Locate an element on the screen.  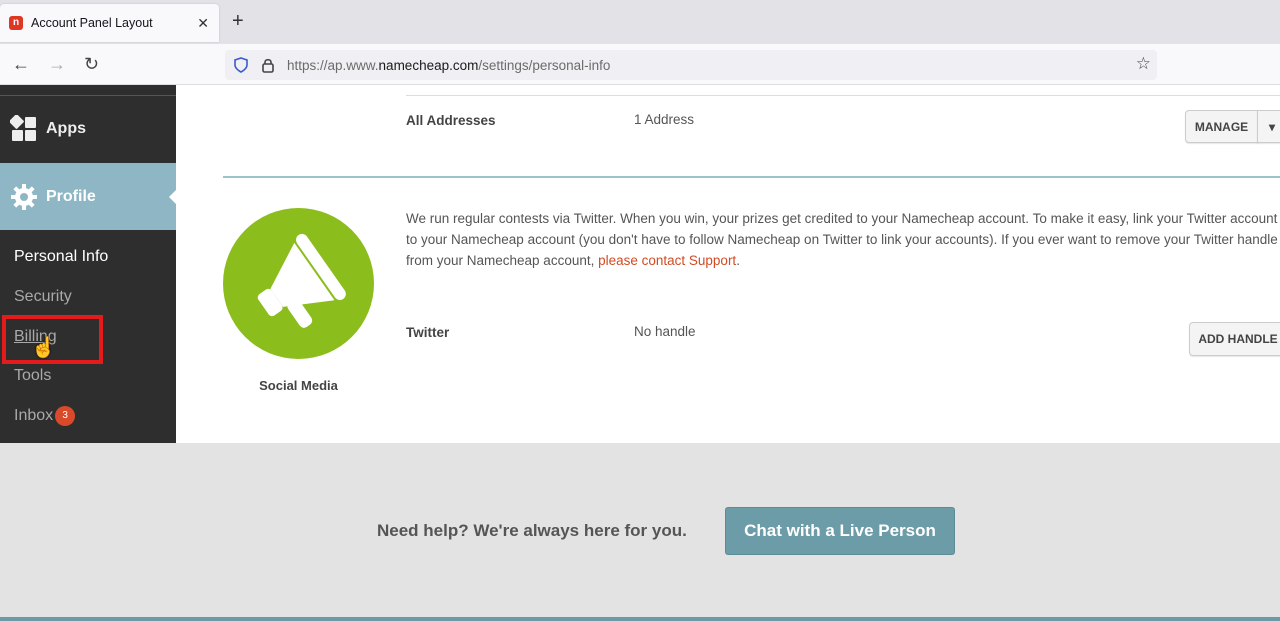
new-tab-button: + is located at coordinates (238, 21).